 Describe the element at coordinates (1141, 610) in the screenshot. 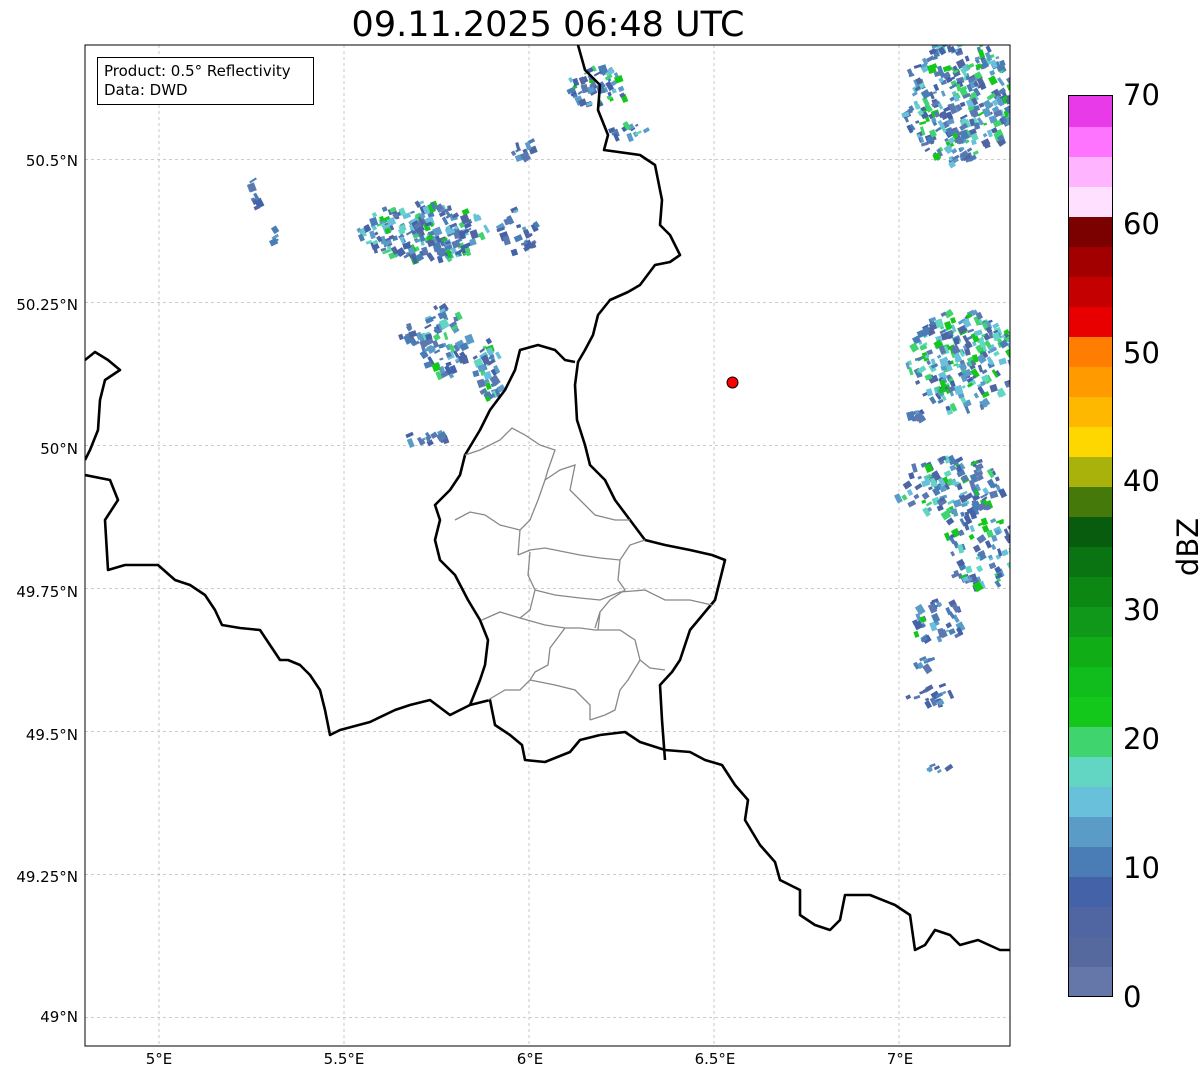

I see `colorbar-tick-30: 30` at that location.